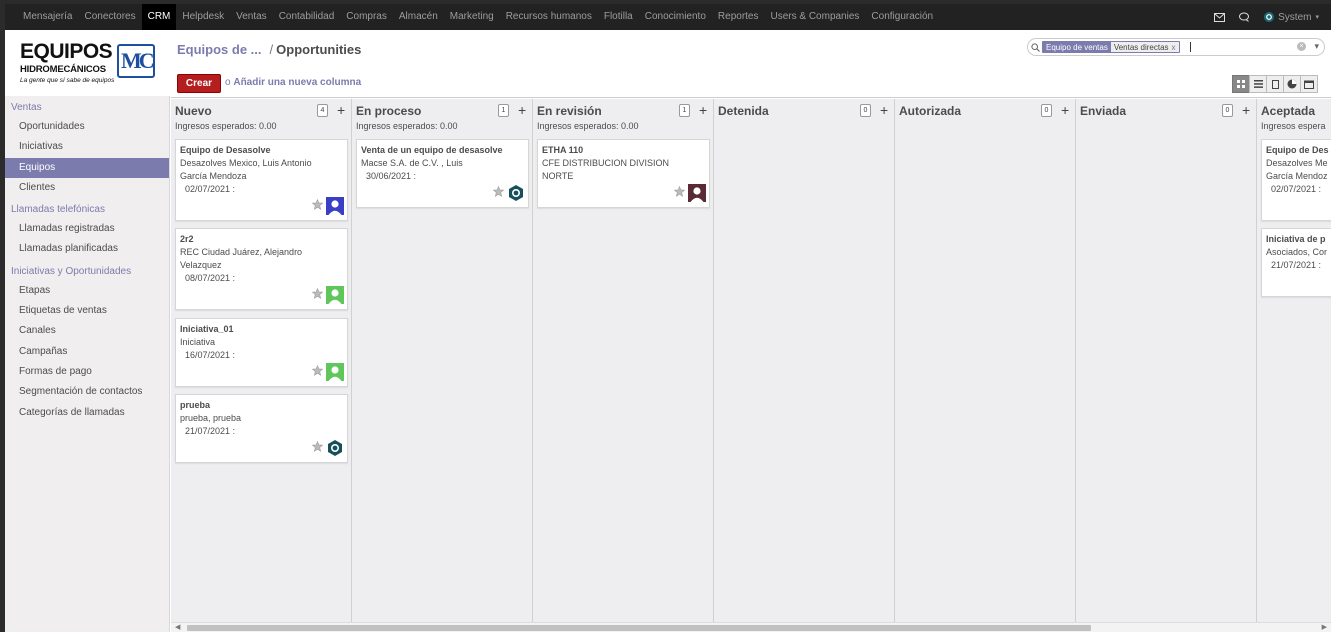  I want to click on kanban-column-autorizada: Autorizada 0 +, so click(985, 360).